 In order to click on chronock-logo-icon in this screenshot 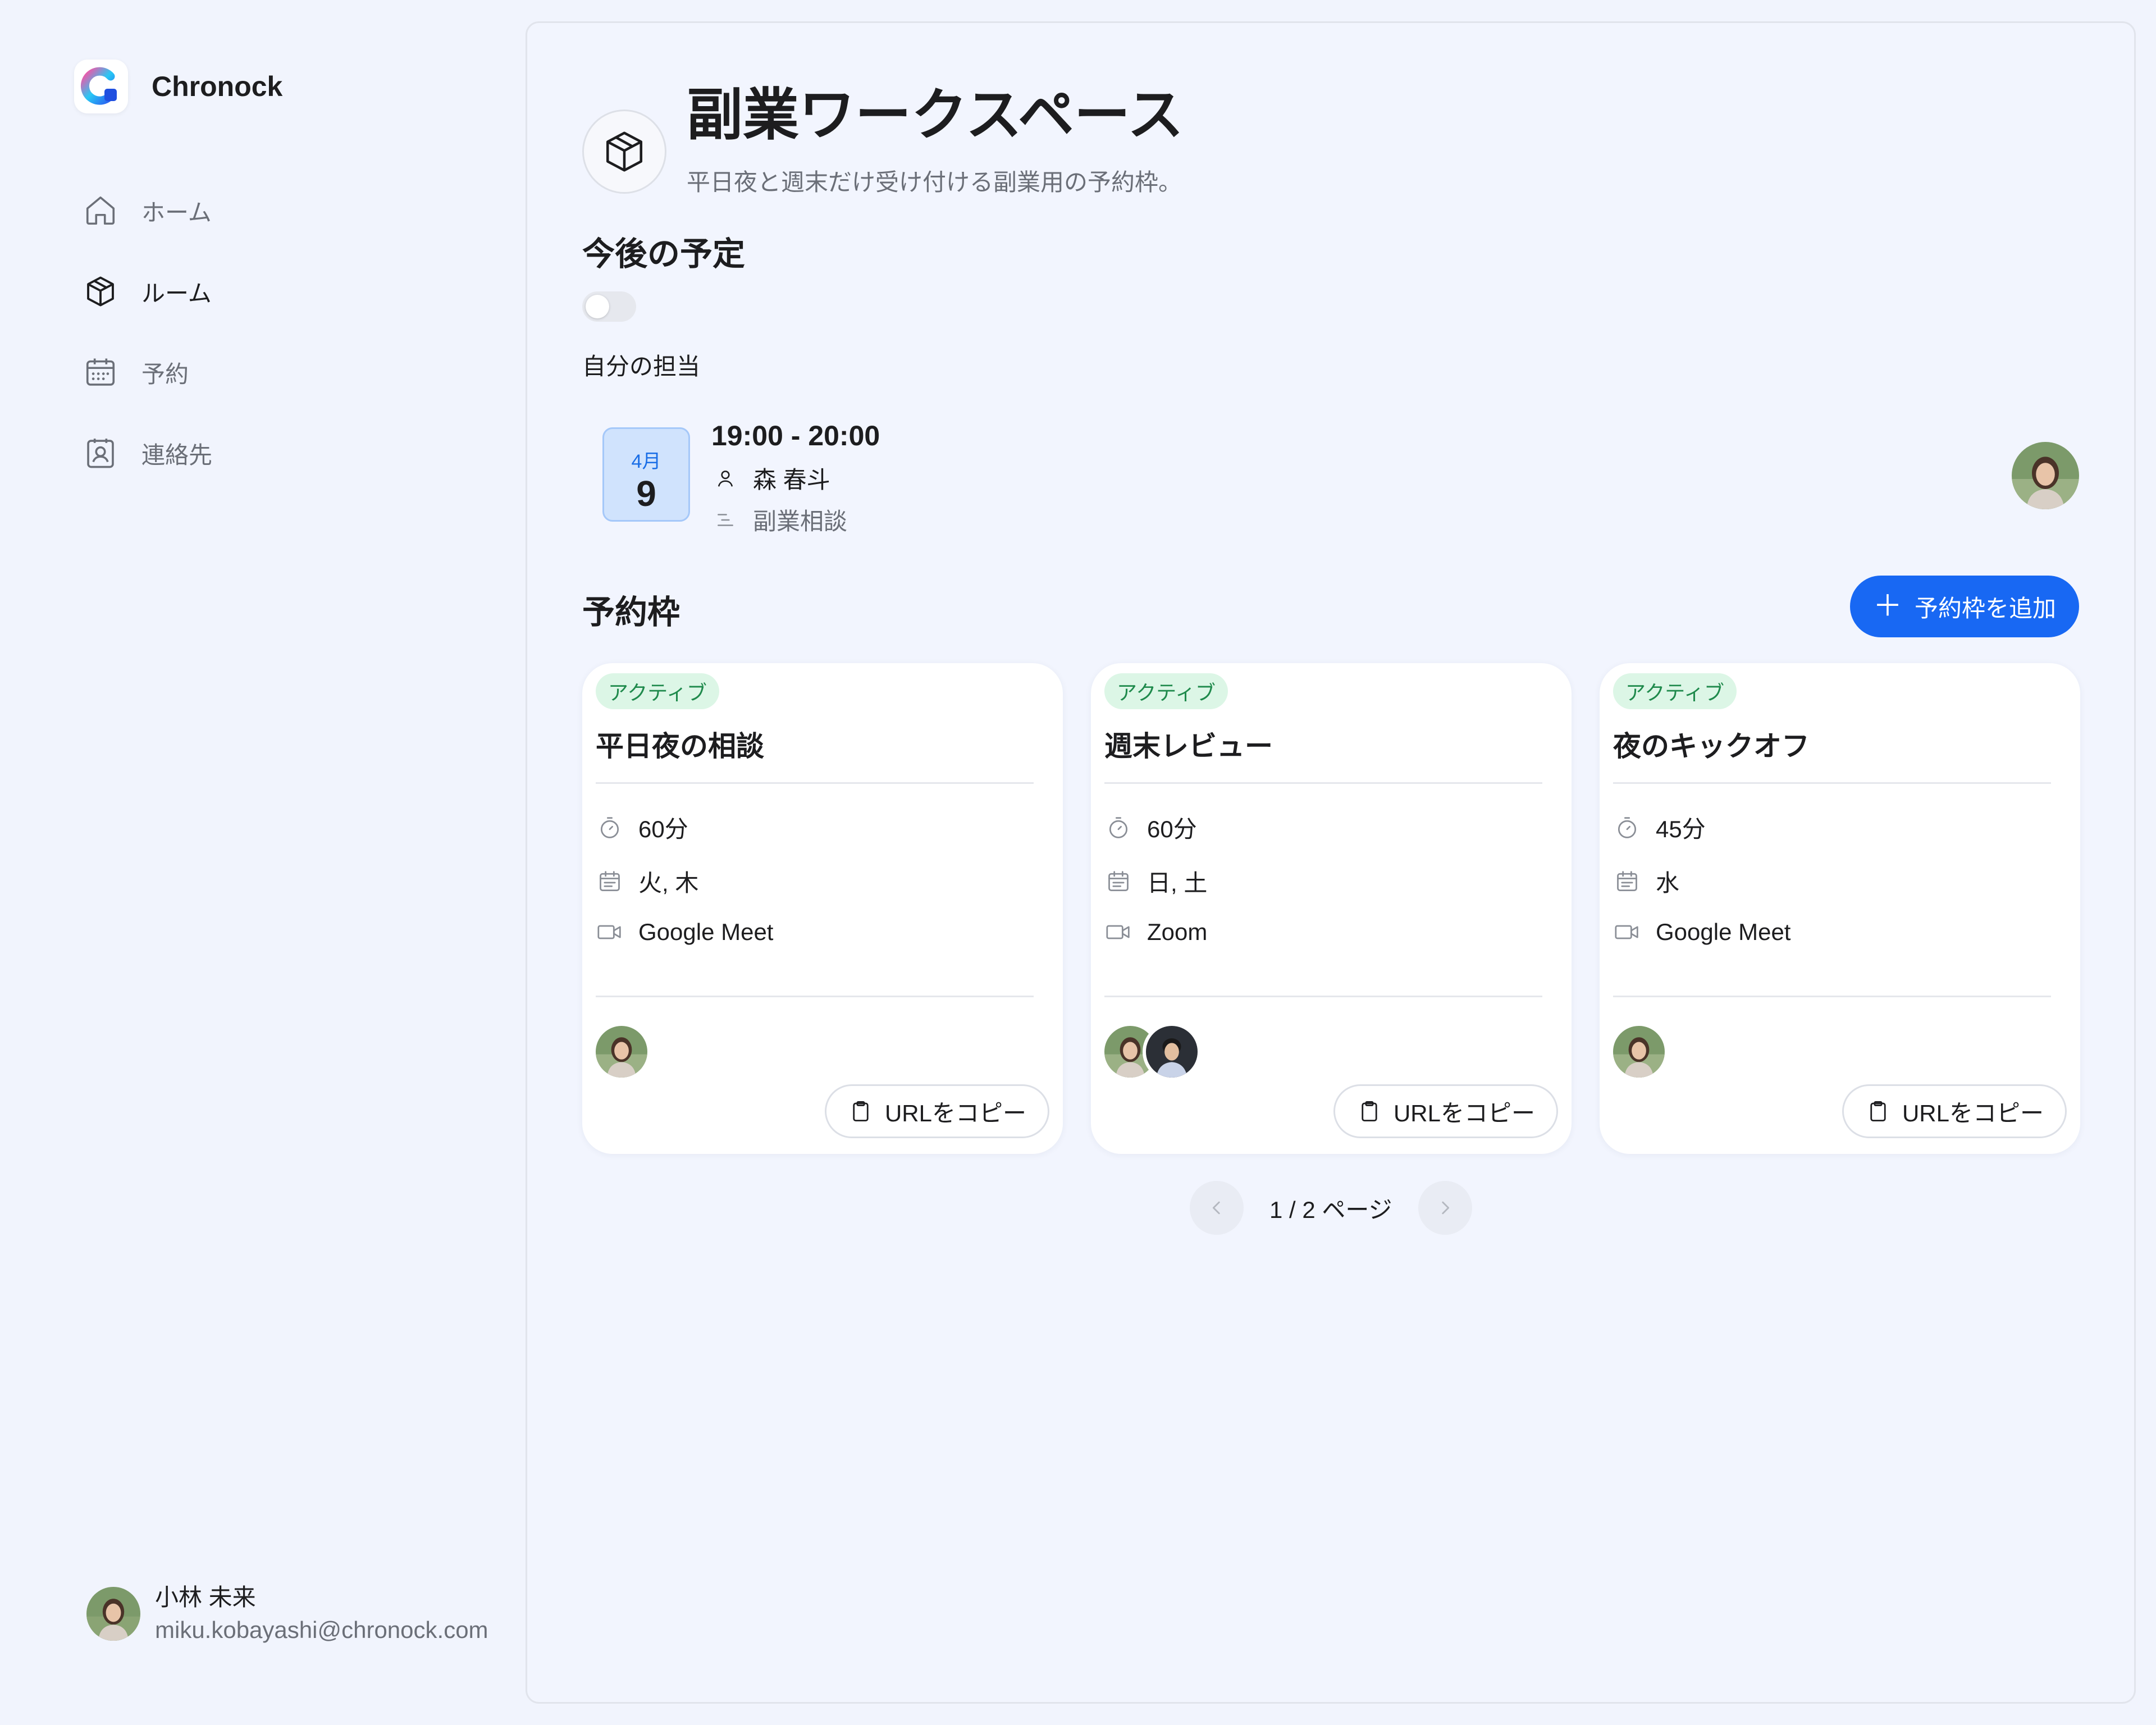, I will do `click(101, 87)`.